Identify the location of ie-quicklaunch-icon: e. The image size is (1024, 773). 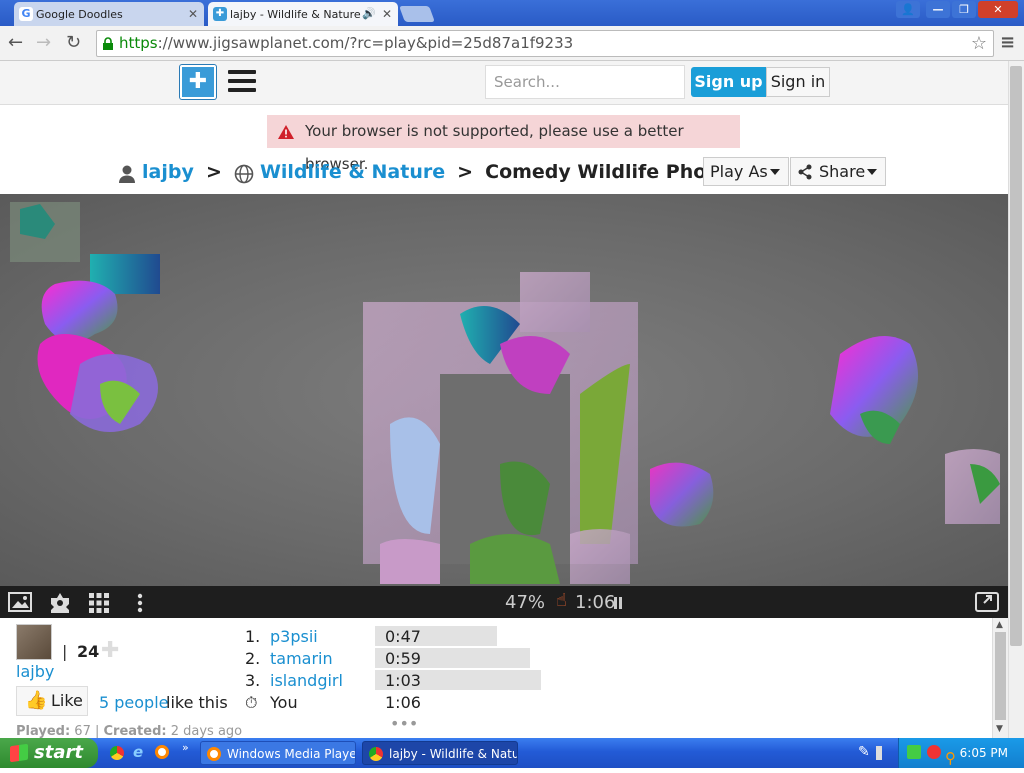
(138, 752).